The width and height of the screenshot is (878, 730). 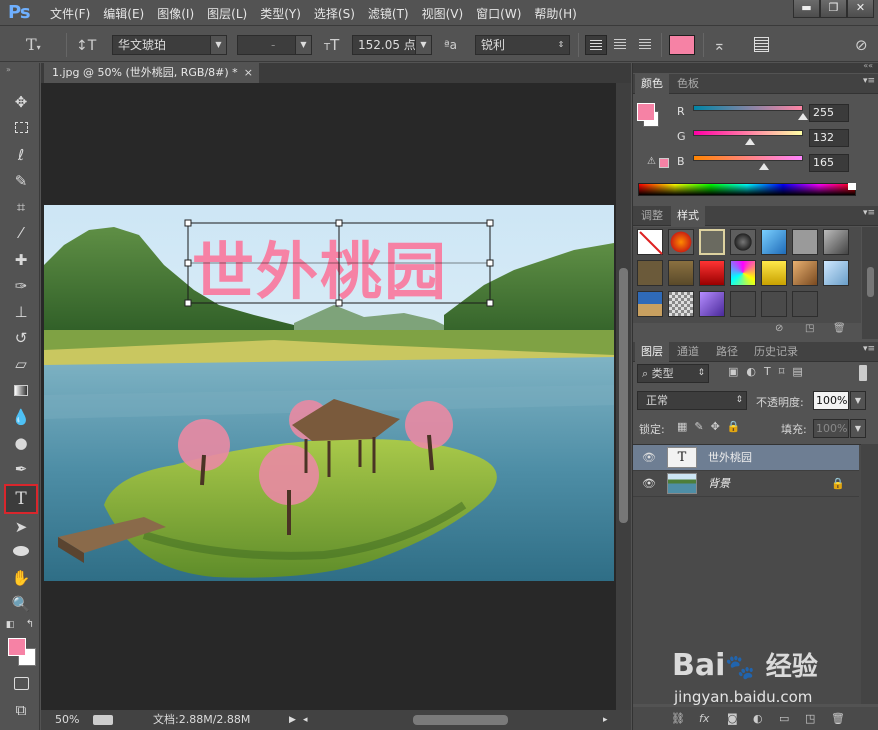 What do you see at coordinates (829, 163) in the screenshot?
I see `input-b: 165` at bounding box center [829, 163].